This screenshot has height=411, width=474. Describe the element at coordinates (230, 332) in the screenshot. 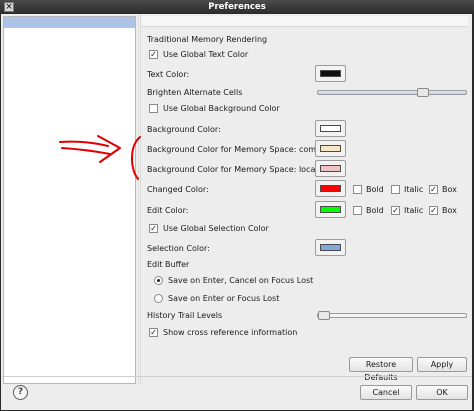

I see `show-xref-label: Show cross reference information` at that location.